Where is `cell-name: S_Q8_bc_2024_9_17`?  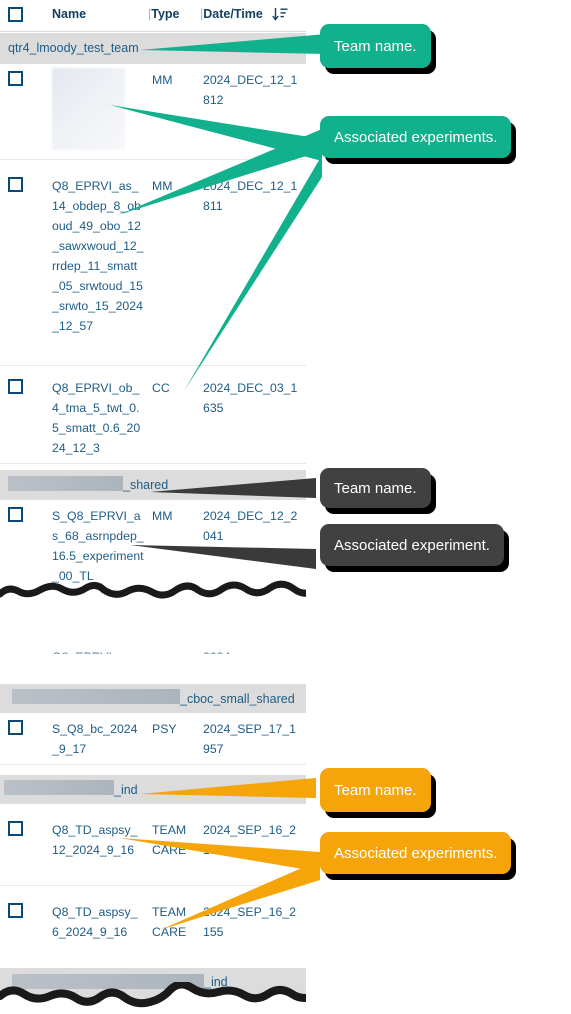
cell-name: S_Q8_bc_2024_9_17 is located at coordinates (98, 739).